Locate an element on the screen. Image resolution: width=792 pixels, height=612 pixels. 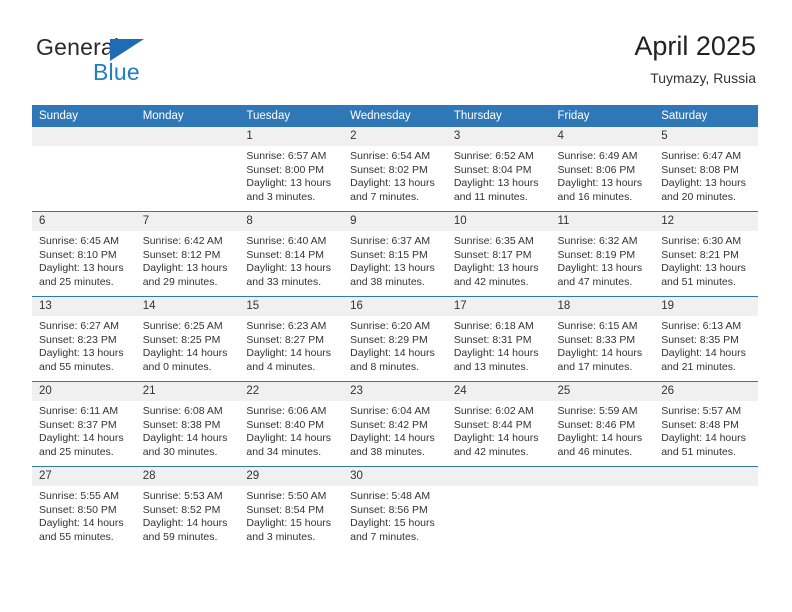
sunrise-text: Sunrise: 6:45 AM is located at coordinates (79, 241).